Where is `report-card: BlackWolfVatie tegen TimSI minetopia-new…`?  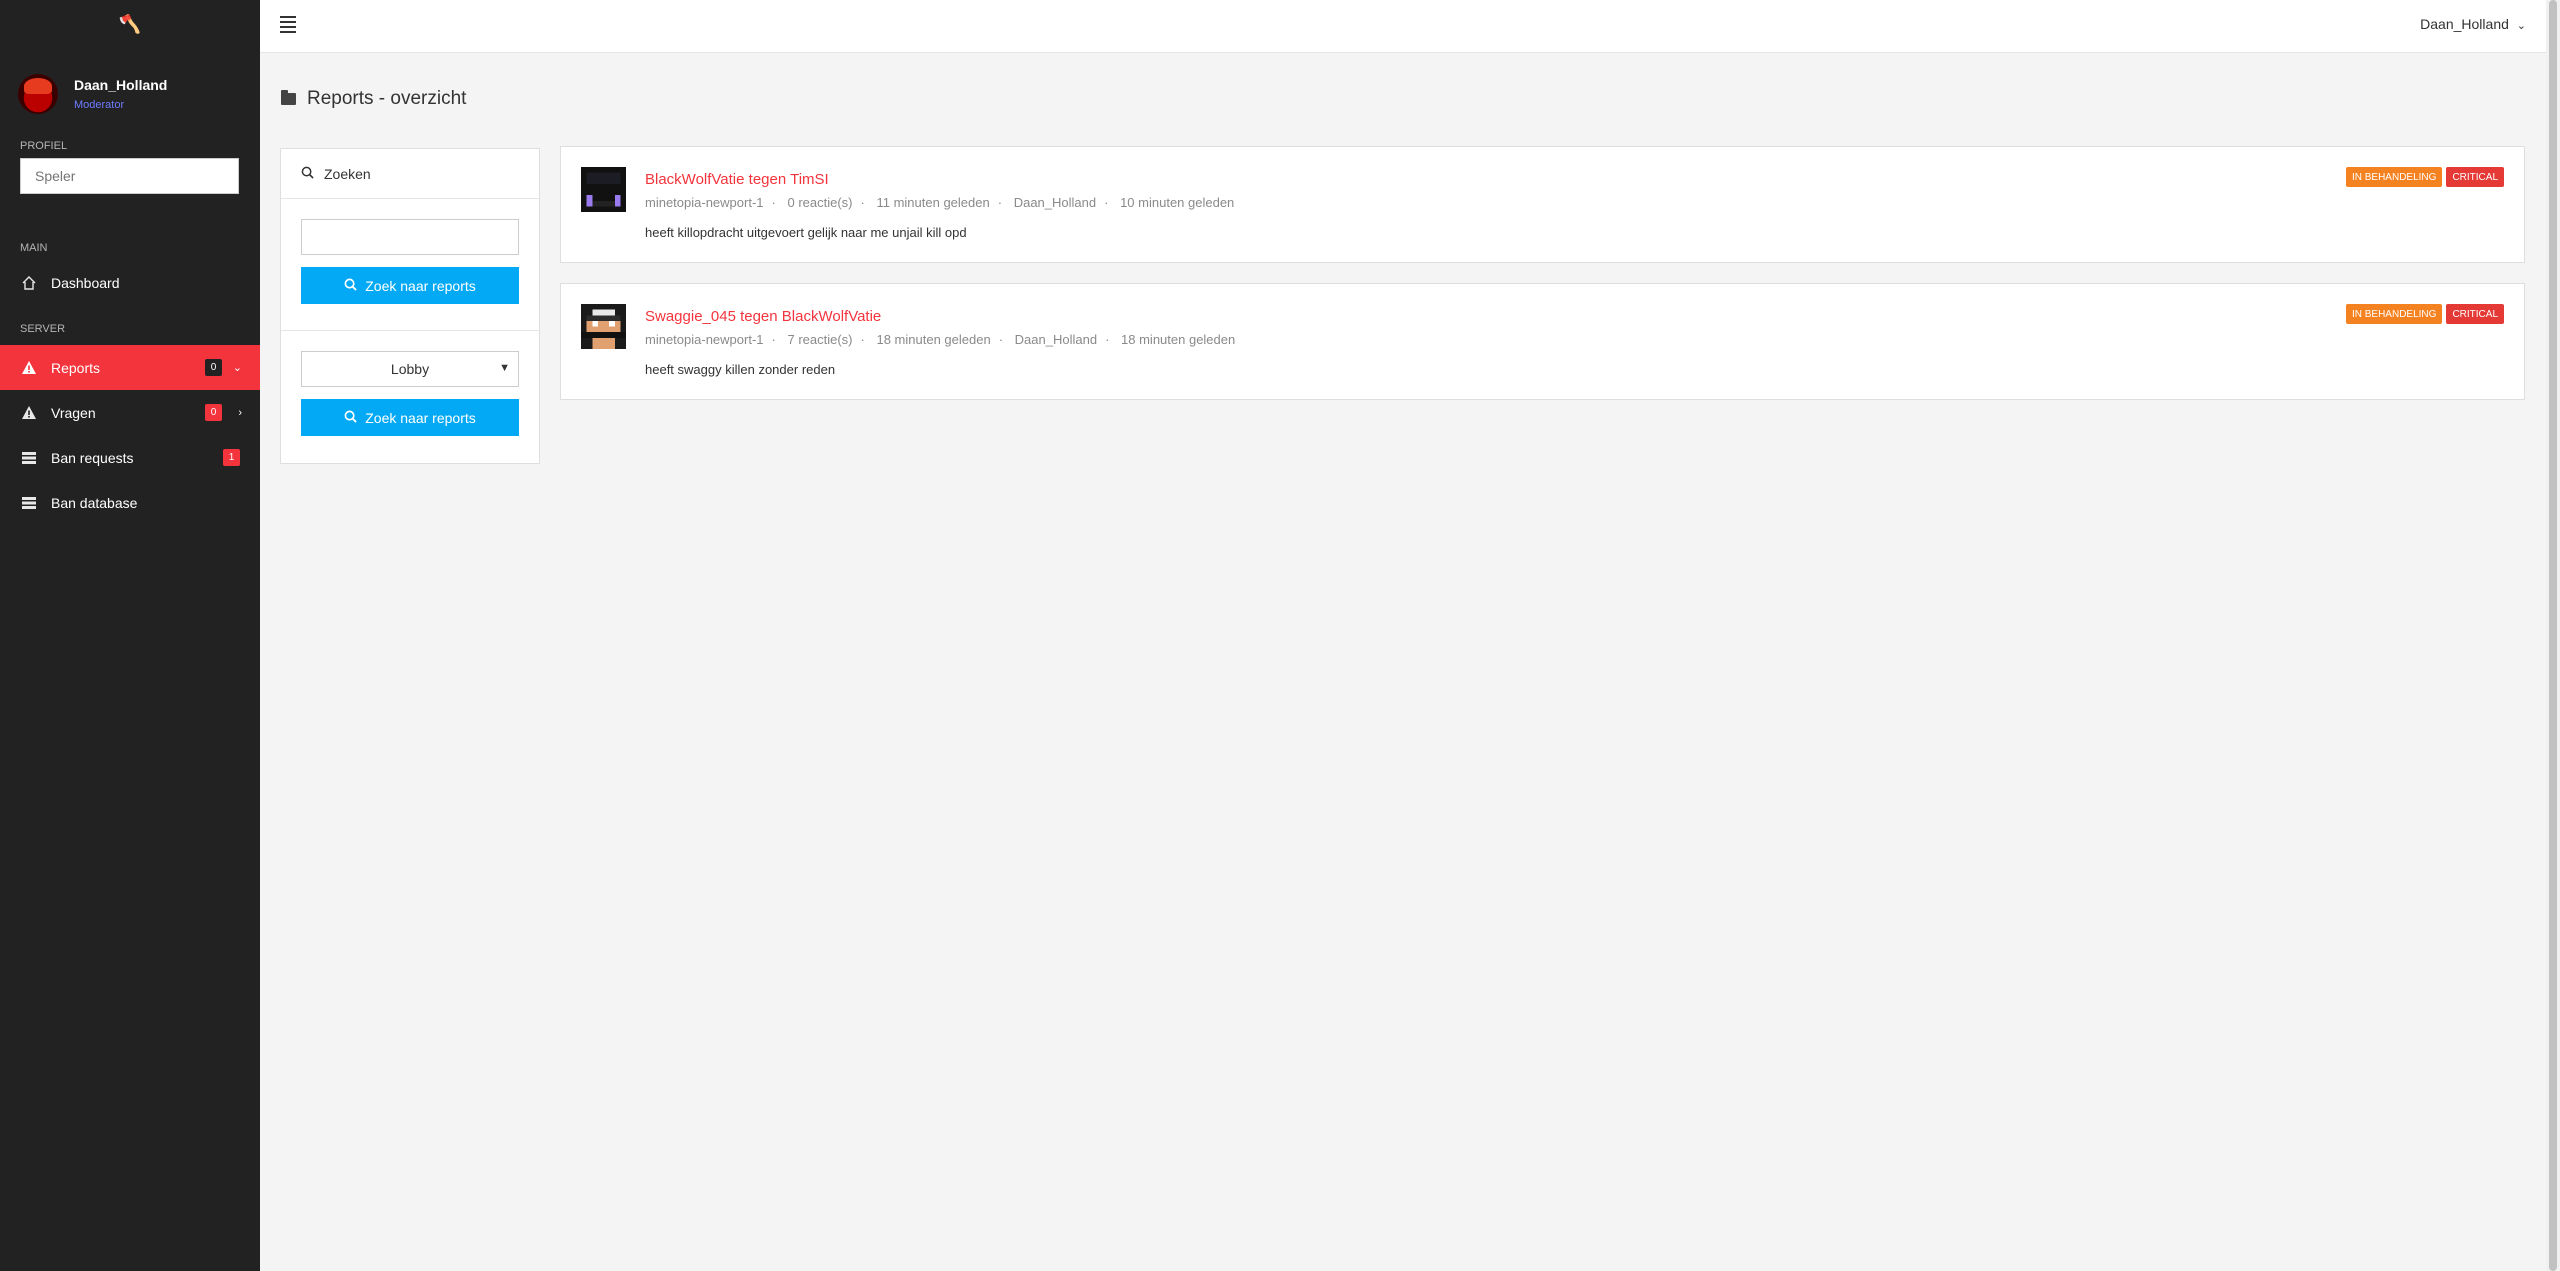 report-card: BlackWolfVatie tegen TimSI minetopia-new… is located at coordinates (1542, 204).